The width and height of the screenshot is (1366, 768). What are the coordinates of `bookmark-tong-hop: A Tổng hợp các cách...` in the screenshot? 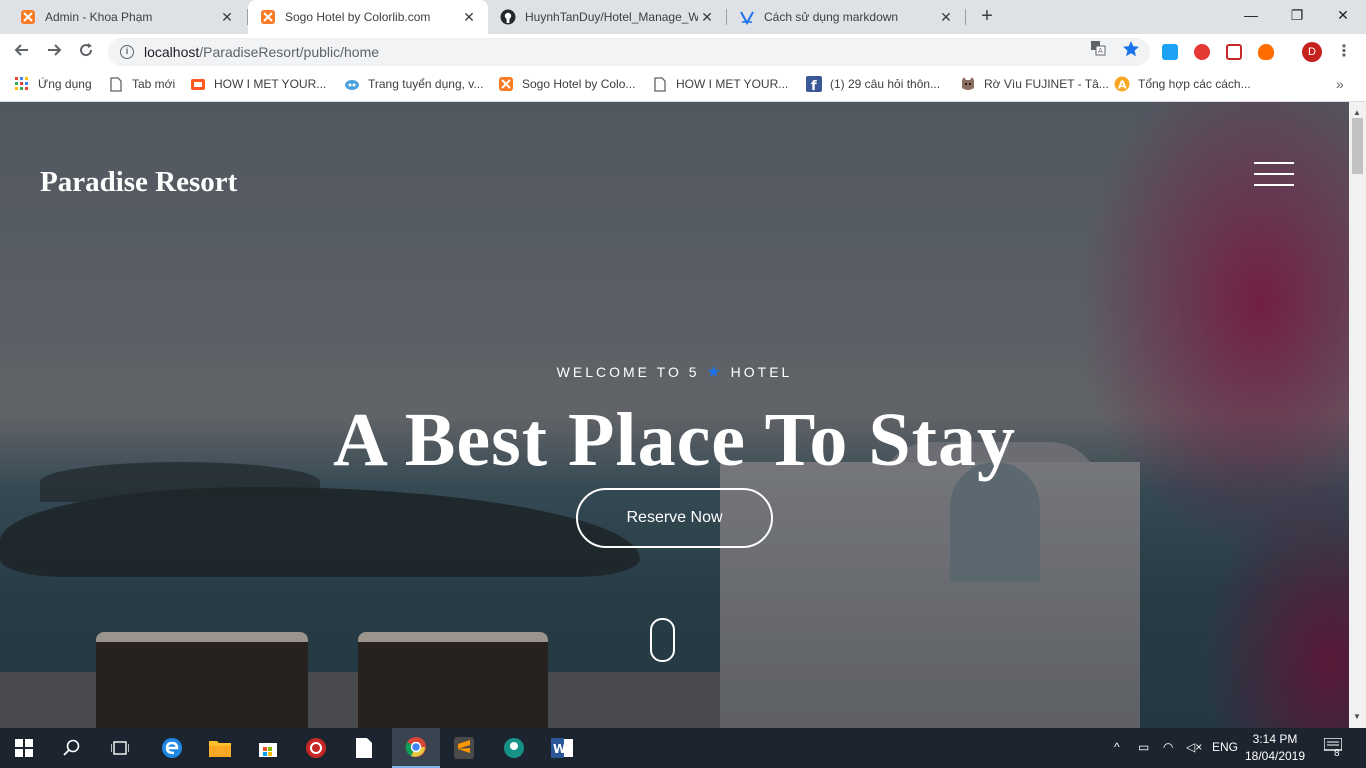 It's located at (1182, 84).